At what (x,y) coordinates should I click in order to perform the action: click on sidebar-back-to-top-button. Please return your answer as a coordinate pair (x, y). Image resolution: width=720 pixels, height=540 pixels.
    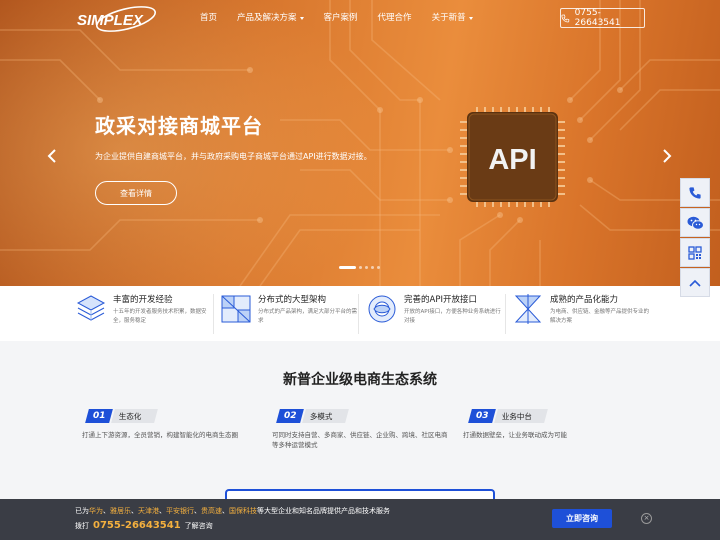
    Looking at the image, I should click on (695, 282).